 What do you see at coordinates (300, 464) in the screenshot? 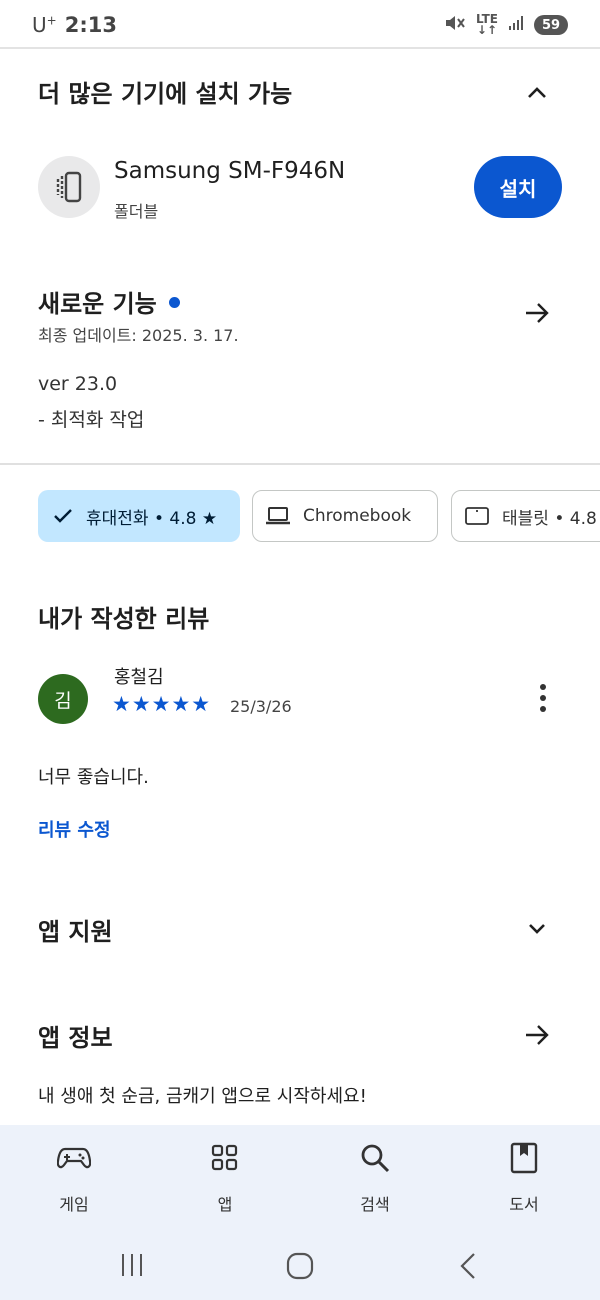
I see `section-divider` at bounding box center [300, 464].